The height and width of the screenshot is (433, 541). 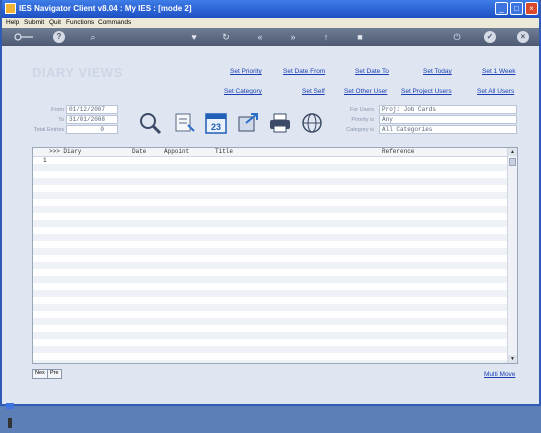 I want to click on globe-icon, so click(x=312, y=123).